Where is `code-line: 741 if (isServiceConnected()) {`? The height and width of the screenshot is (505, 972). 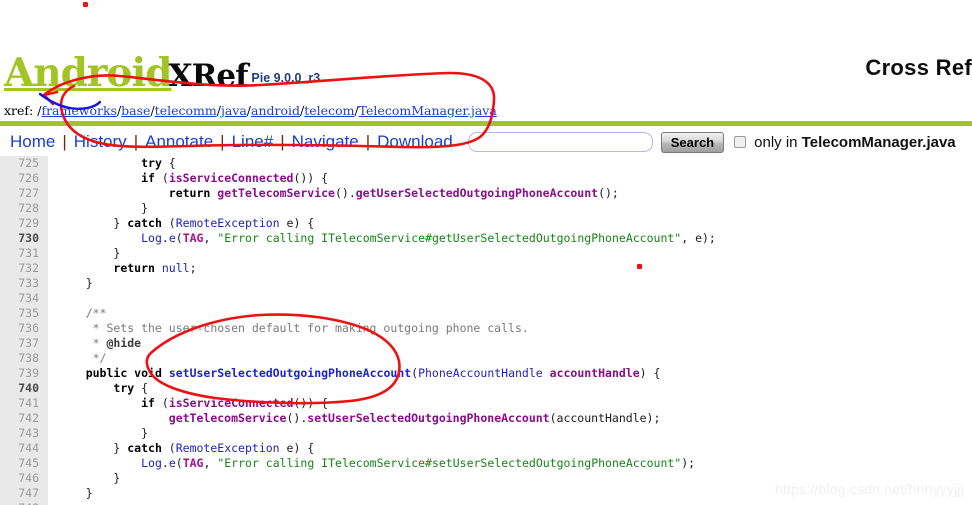
code-line: 741 if (isServiceConnected()) { is located at coordinates (486, 403).